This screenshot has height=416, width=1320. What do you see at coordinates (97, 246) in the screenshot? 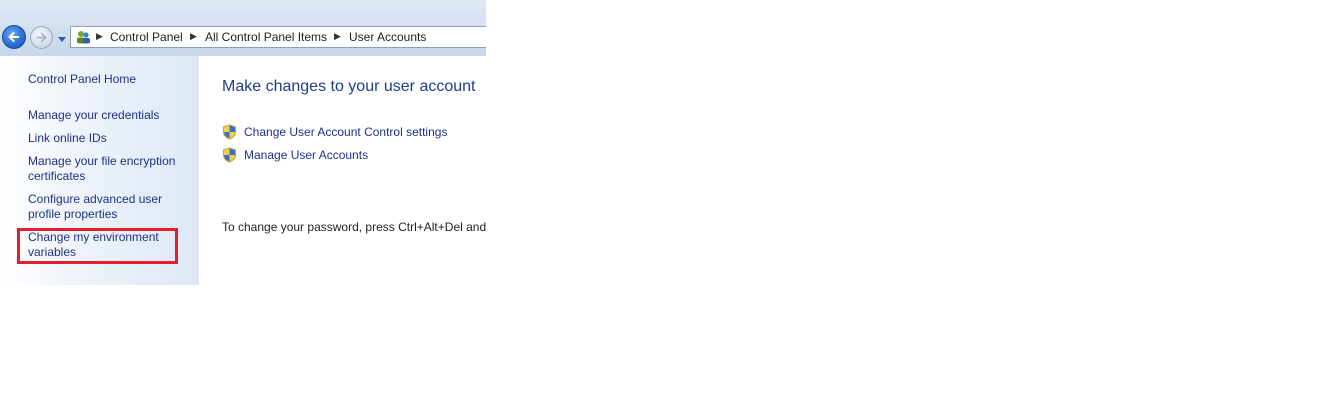
I see `highlight-box` at bounding box center [97, 246].